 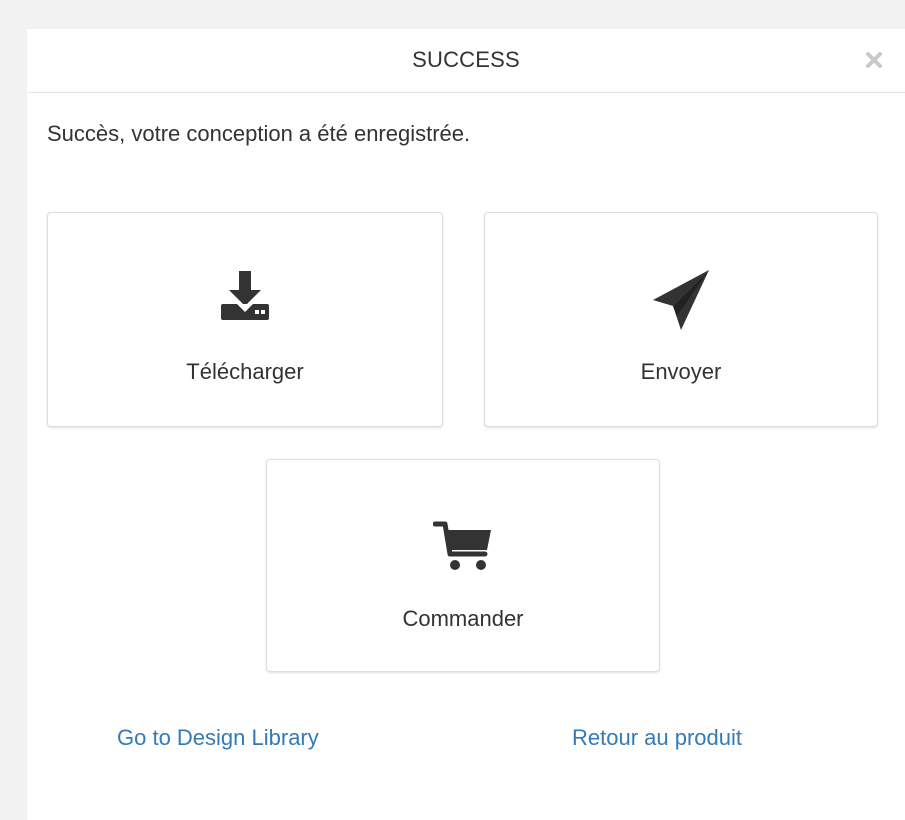 I want to click on close-icon, so click(x=874, y=60).